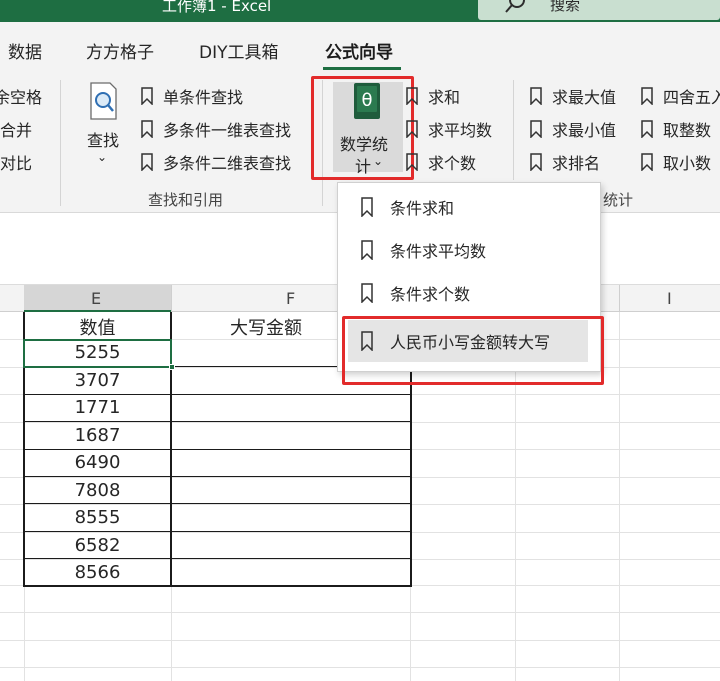 The height and width of the screenshot is (681, 720). I want to click on find-button: 查找 ⌄, so click(105, 129).